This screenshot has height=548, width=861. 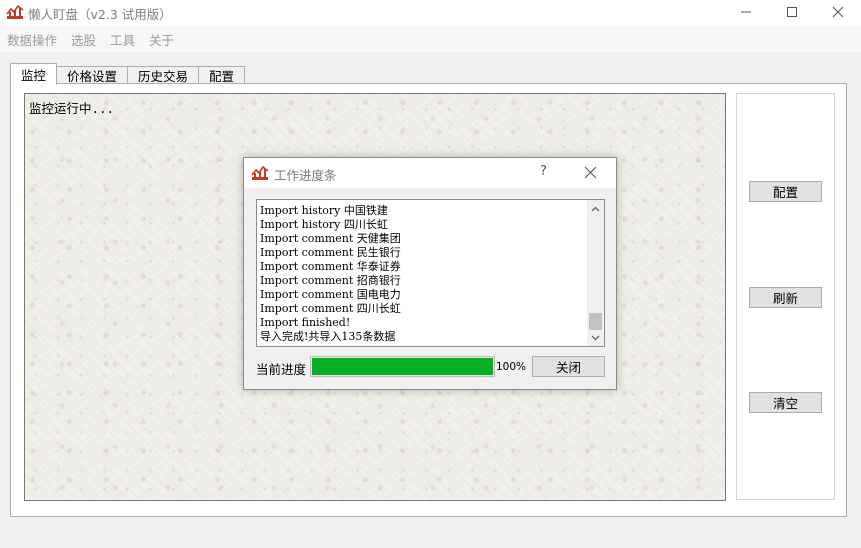 I want to click on minimize-button, so click(x=746, y=12).